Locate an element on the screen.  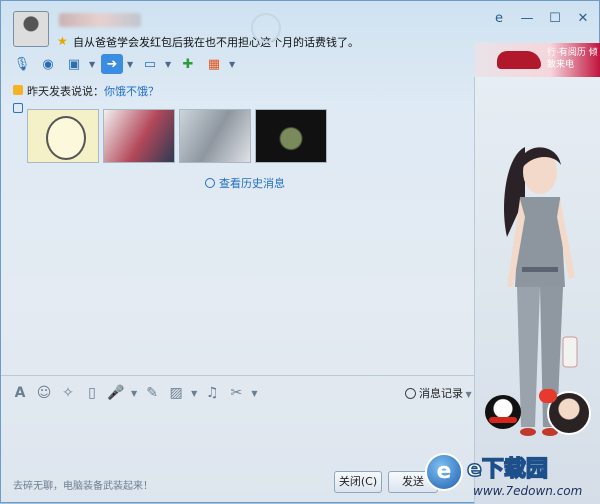
font-icon: A is located at coordinates (20, 393).